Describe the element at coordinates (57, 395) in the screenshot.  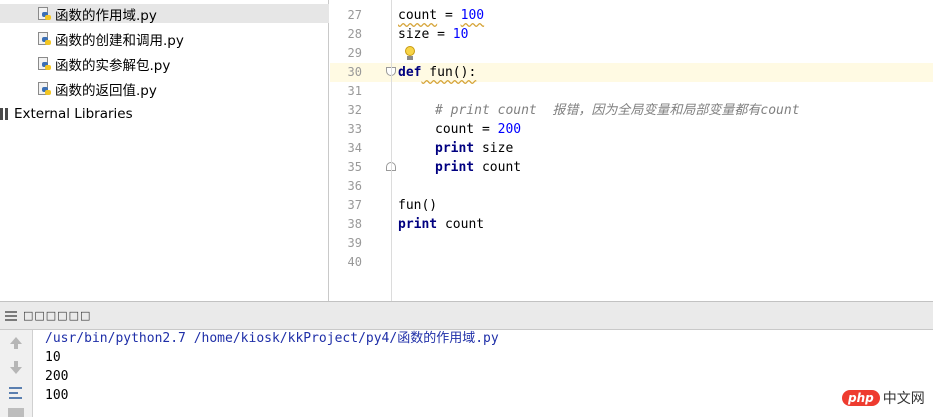
I see `console-output-line: 100` at that location.